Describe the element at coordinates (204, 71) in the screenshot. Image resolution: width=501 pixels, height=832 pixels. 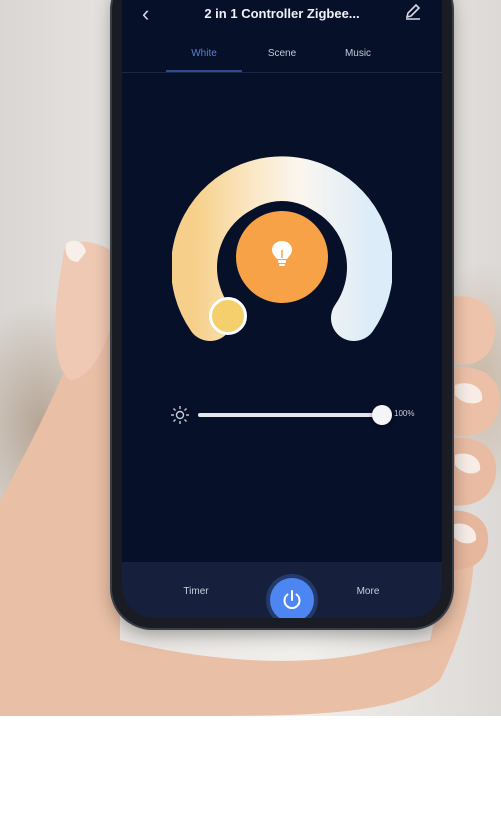
I see `active-tab-indicator` at that location.